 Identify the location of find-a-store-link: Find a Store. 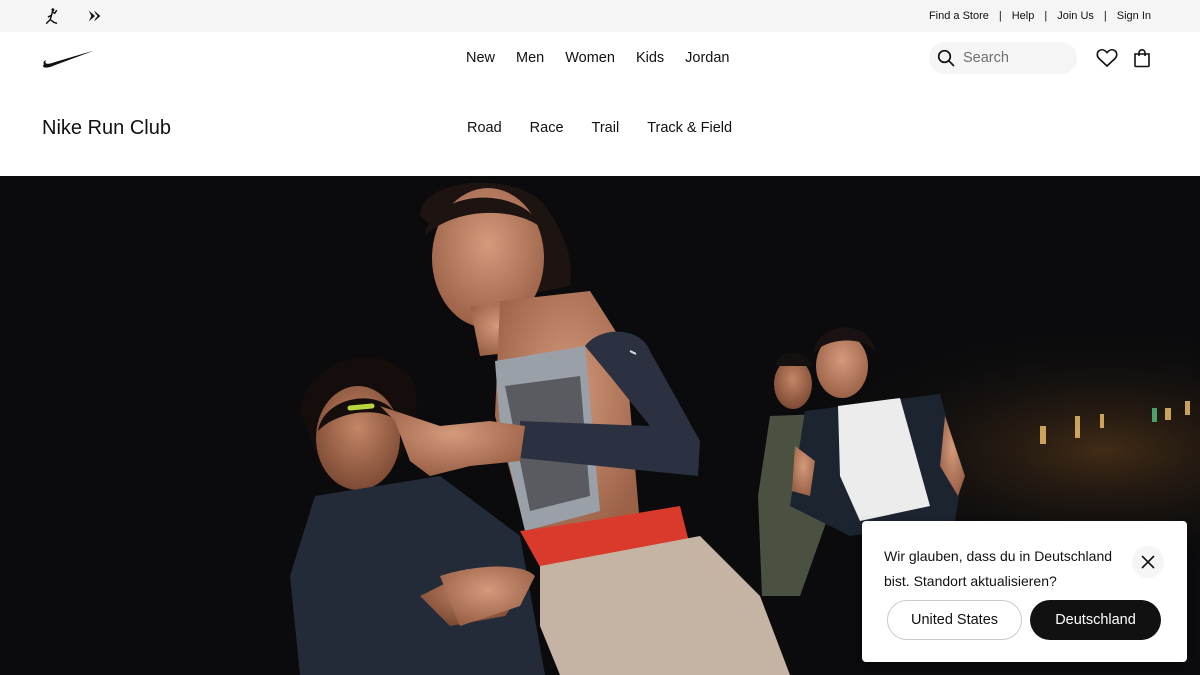
(959, 16).